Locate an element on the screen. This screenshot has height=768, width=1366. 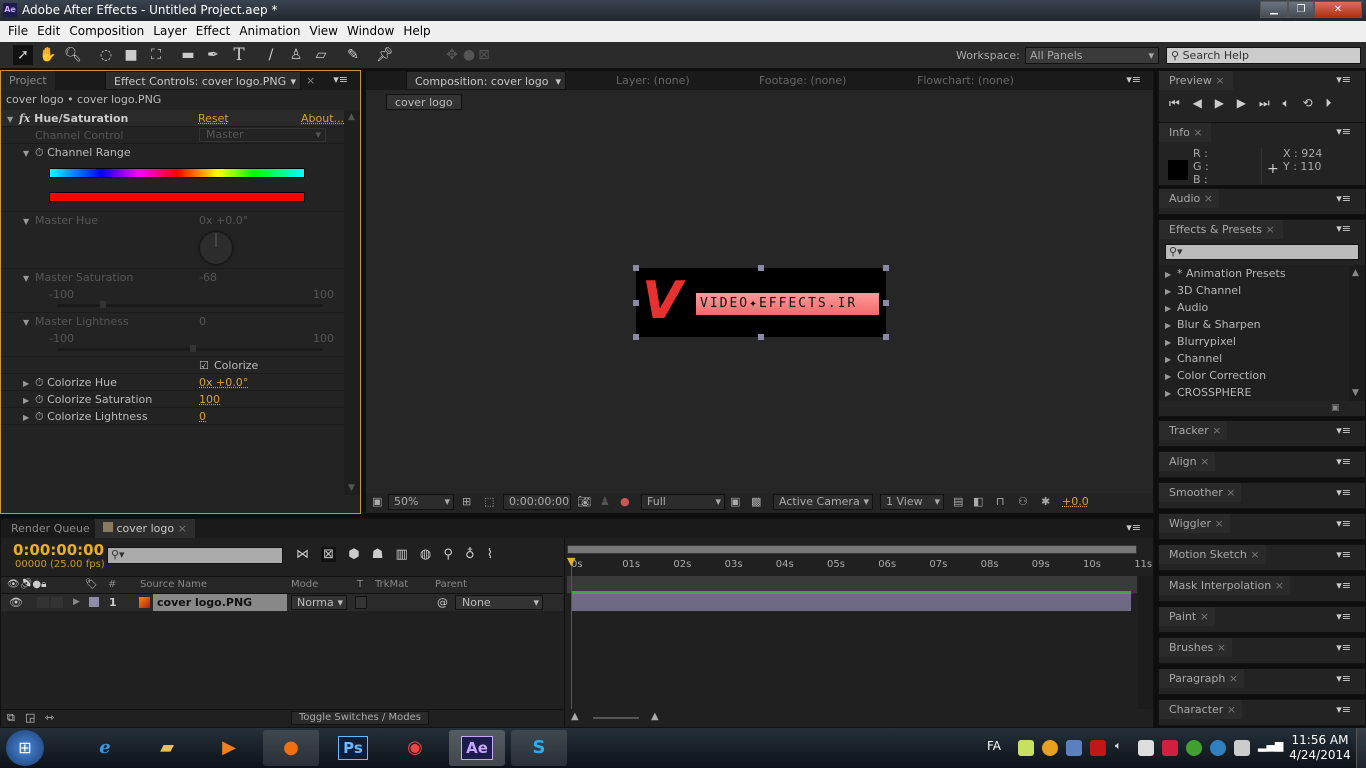
brush-tool-icon: / is located at coordinates (271, 55).